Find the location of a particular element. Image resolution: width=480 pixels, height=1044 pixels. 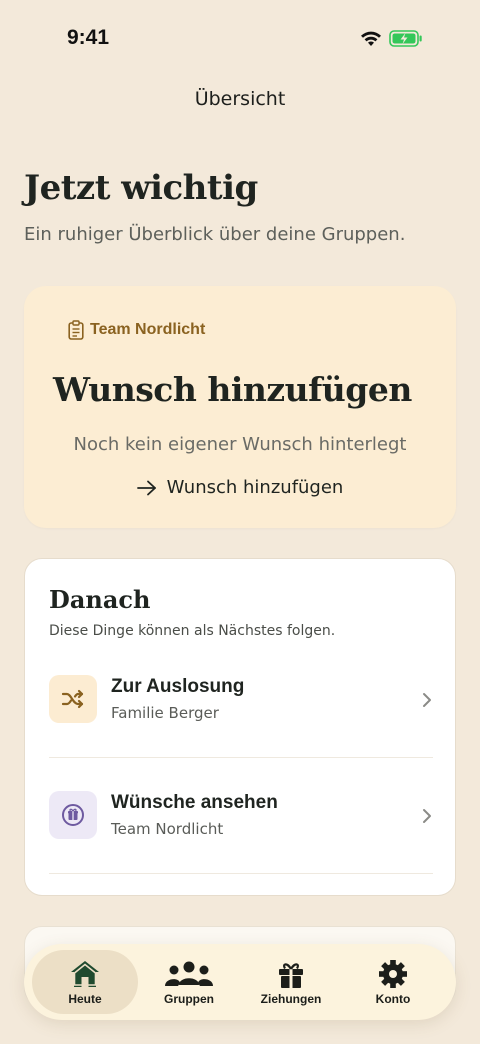

focus-group-label: Team Nordlicht is located at coordinates (148, 329).